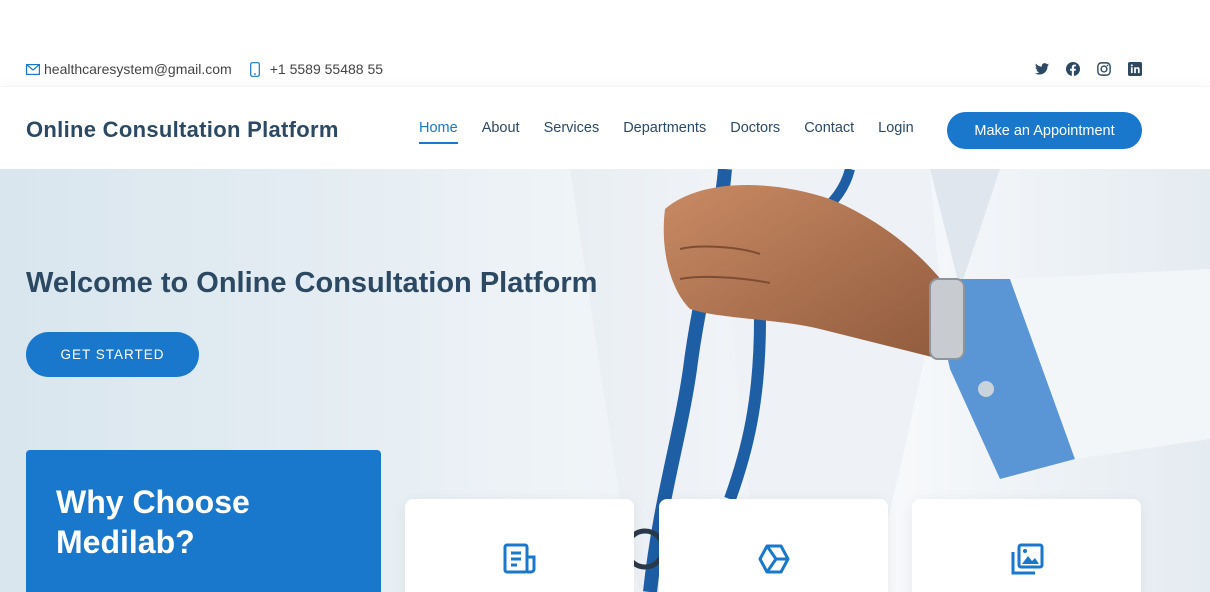  I want to click on nav-home: Home, so click(438, 132).